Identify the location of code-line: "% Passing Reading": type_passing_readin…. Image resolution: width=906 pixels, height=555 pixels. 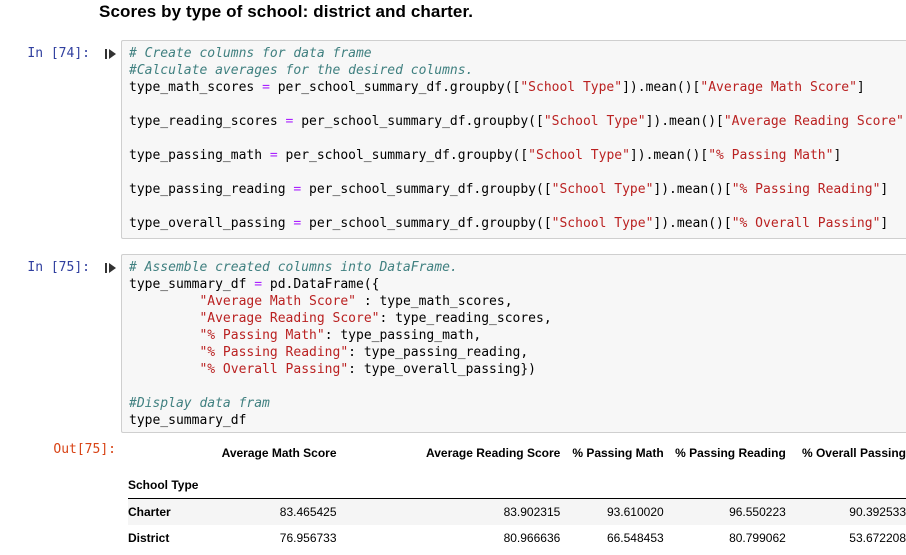
(328, 352).